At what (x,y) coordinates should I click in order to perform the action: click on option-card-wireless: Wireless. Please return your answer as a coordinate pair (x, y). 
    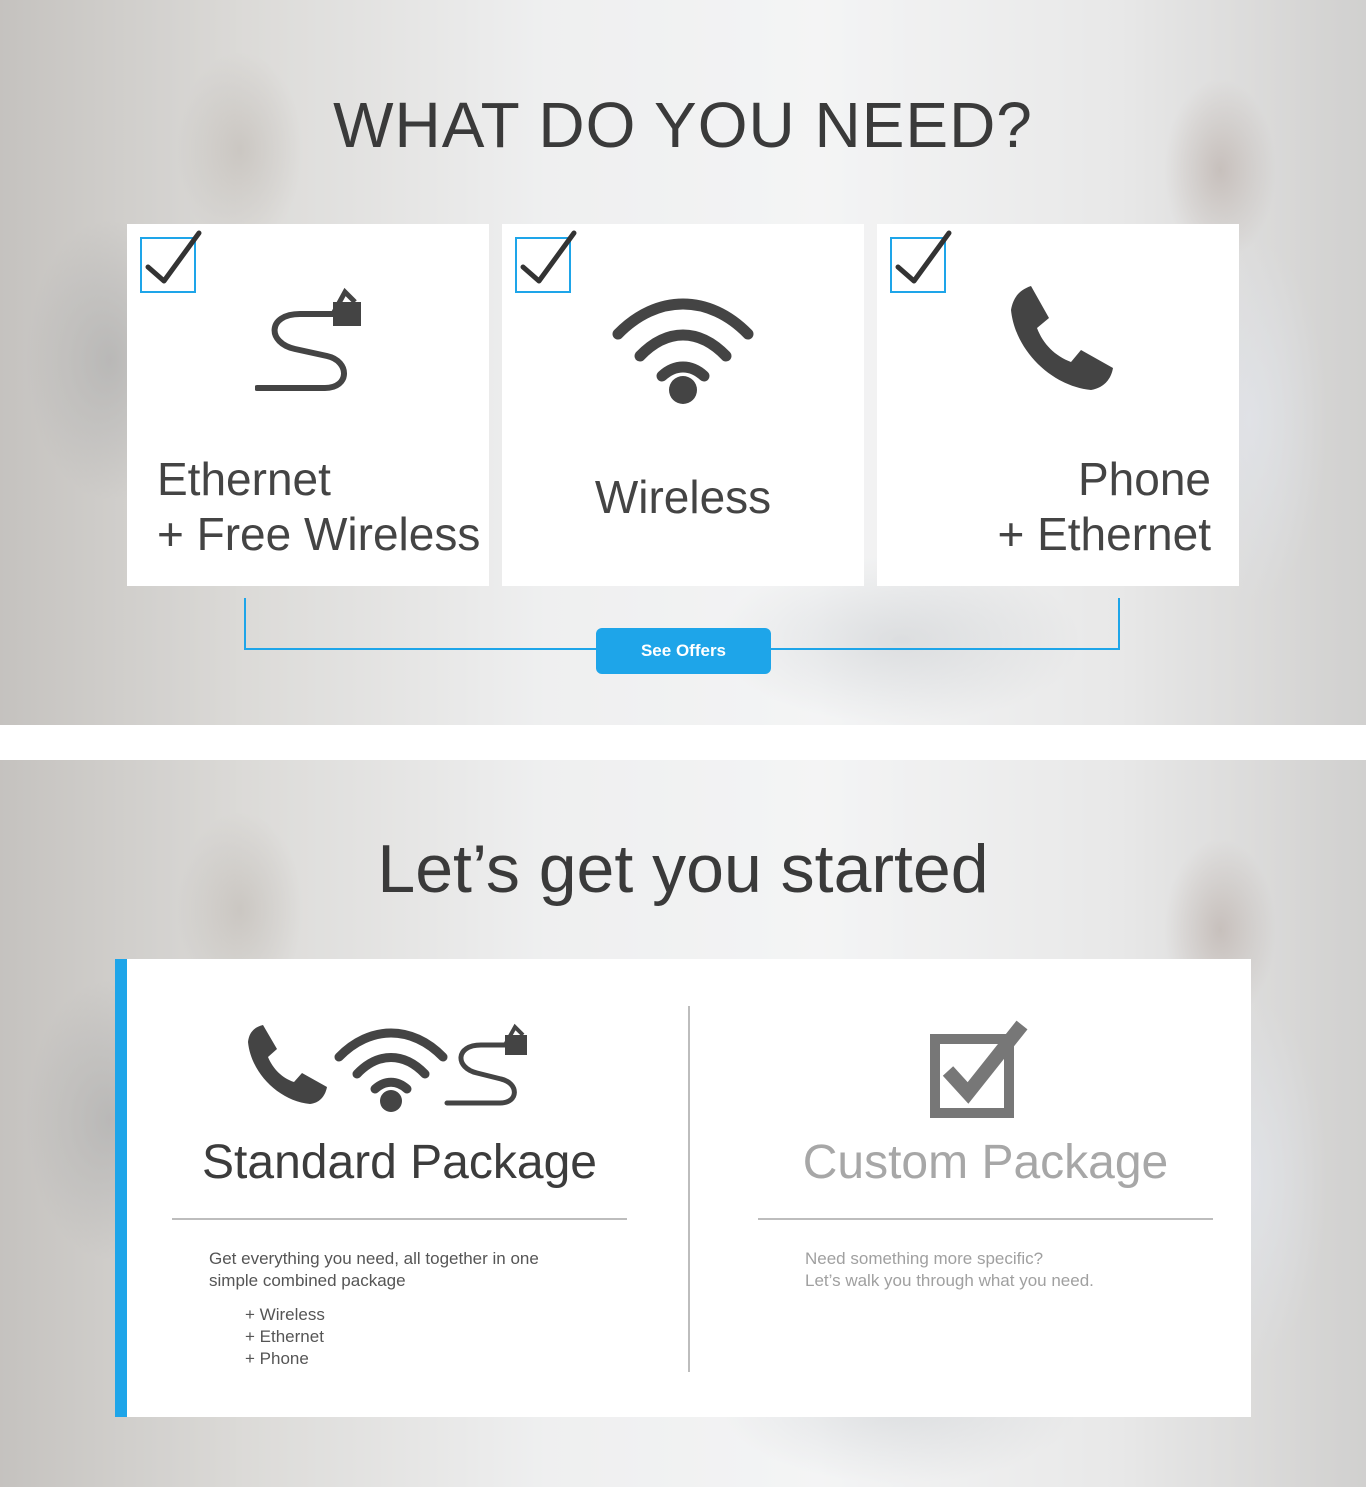
    Looking at the image, I should click on (683, 405).